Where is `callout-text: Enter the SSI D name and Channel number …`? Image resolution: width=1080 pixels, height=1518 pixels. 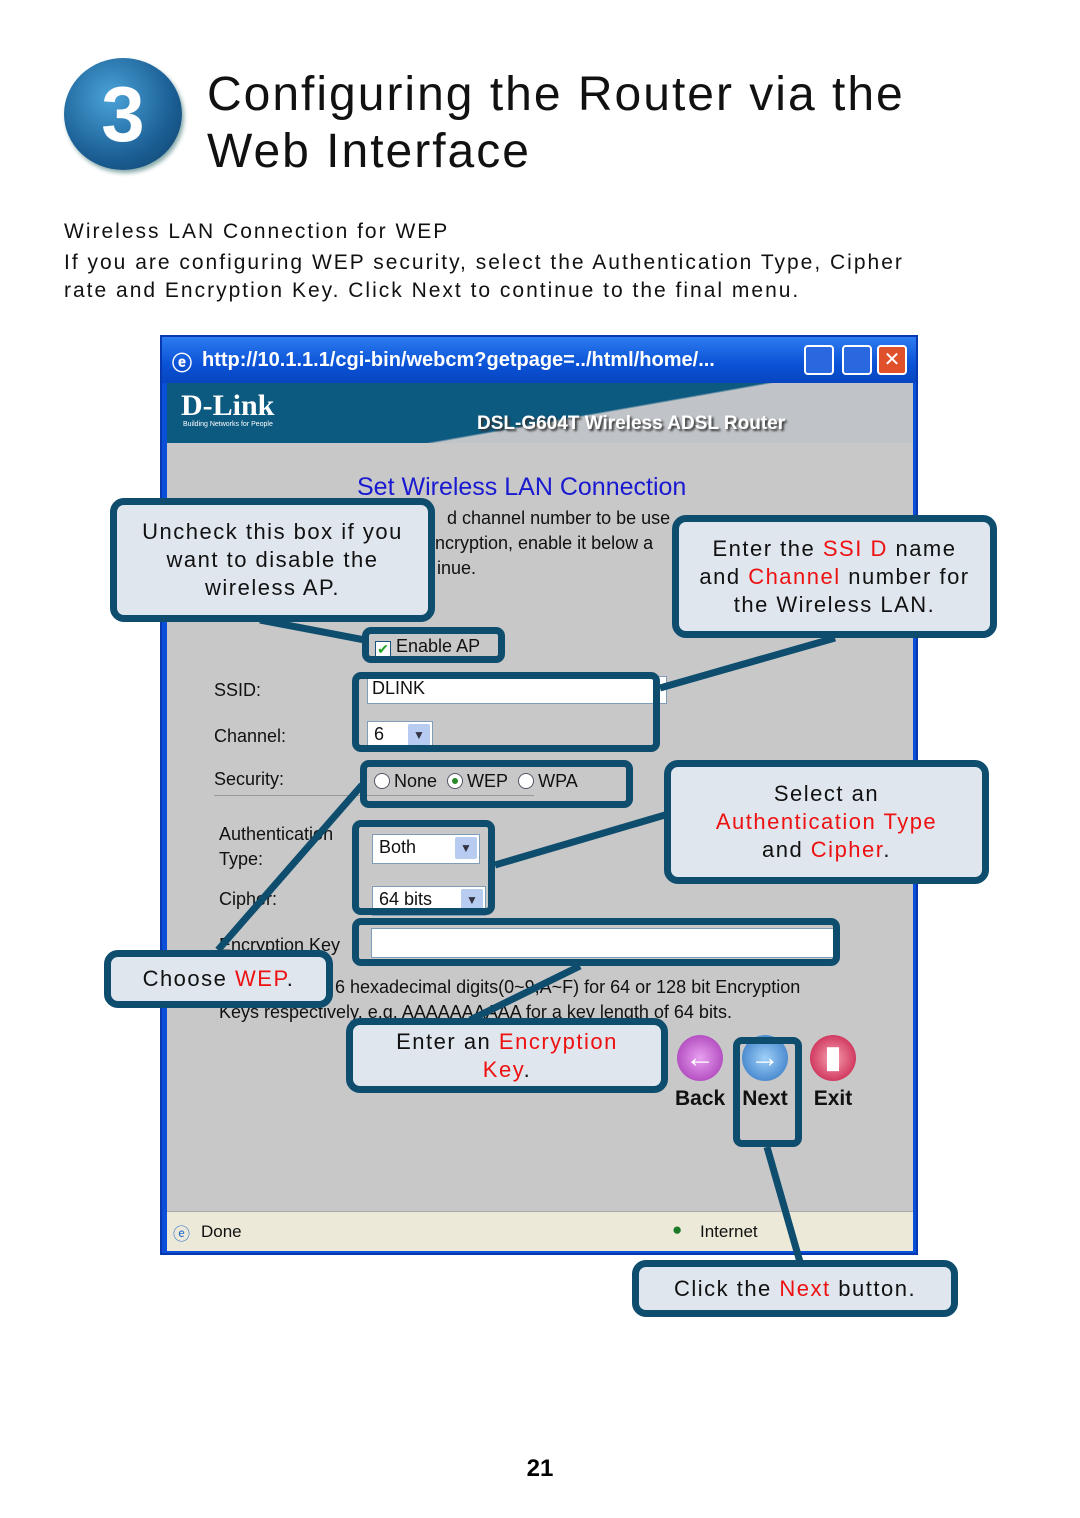
callout-text: Enter the SSI D name and Channel number … is located at coordinates (834, 576).